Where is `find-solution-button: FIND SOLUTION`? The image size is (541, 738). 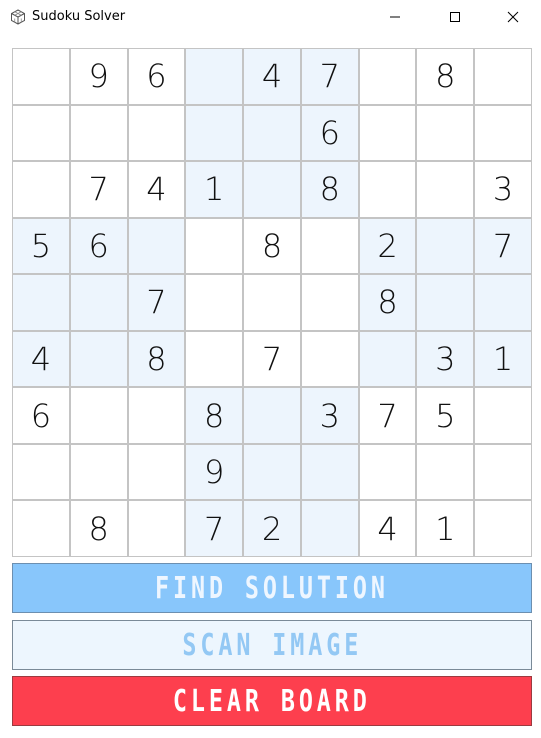
find-solution-button: FIND SOLUTION is located at coordinates (272, 588).